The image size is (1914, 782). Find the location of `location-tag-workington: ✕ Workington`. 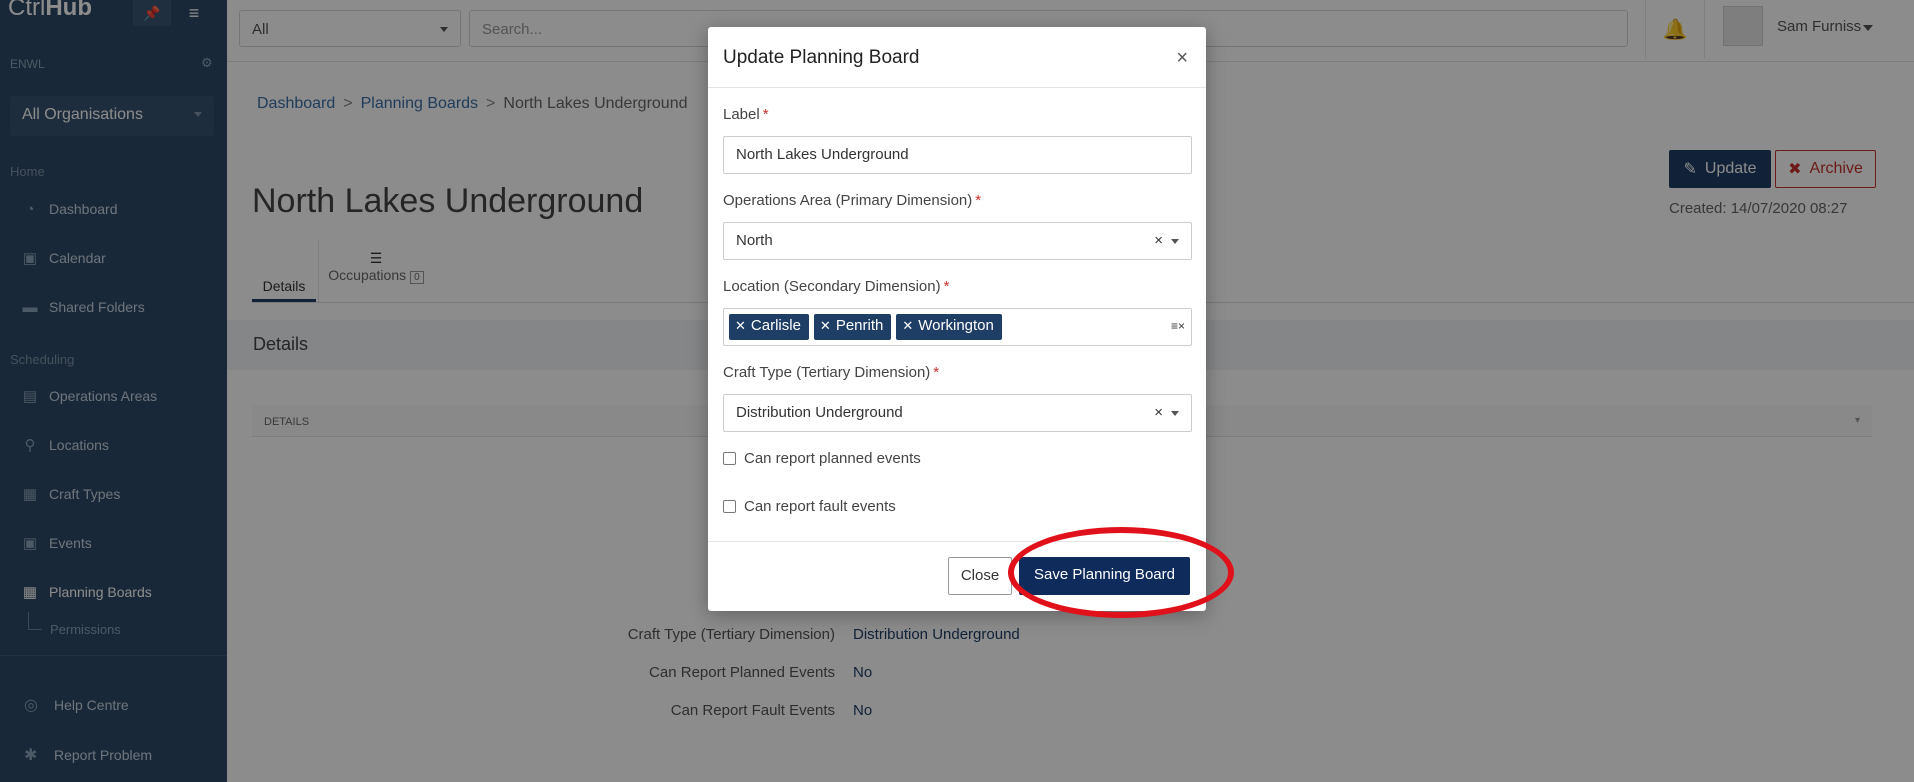

location-tag-workington: ✕ Workington is located at coordinates (949, 327).